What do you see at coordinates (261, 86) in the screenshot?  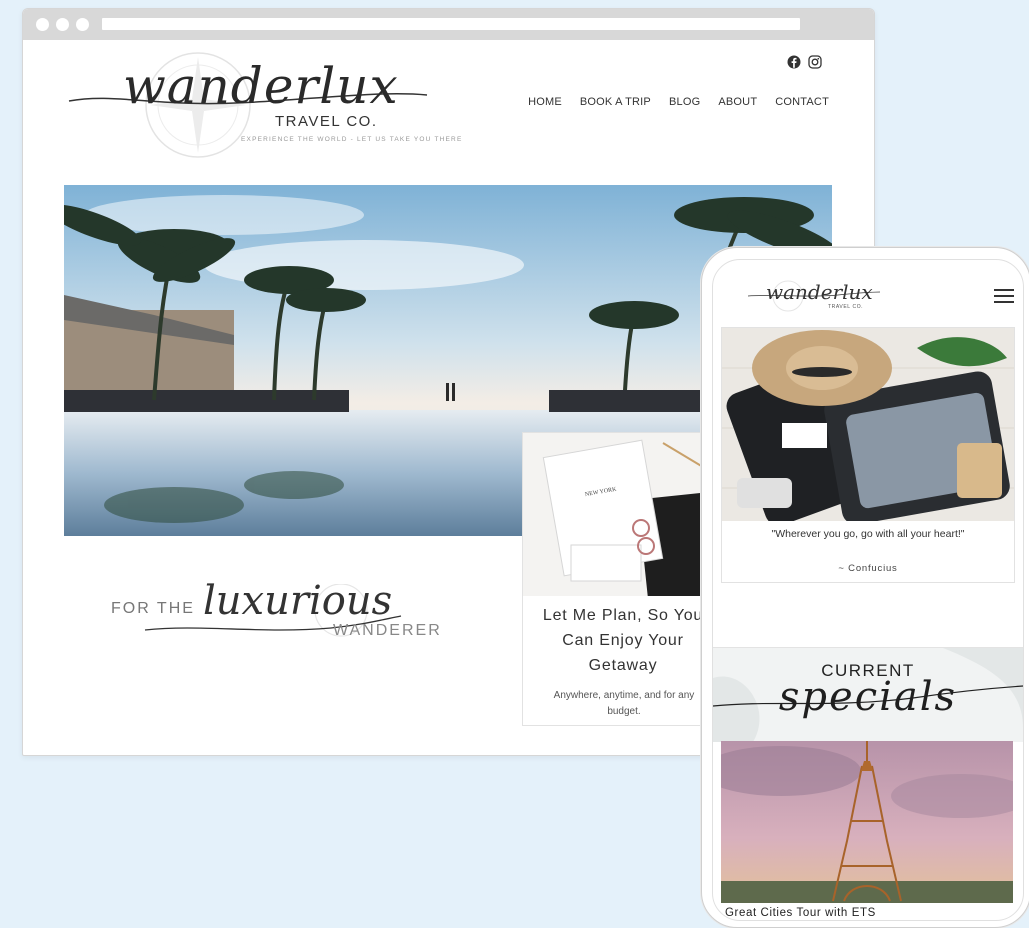 I see `logo-script-text: wanderlux` at bounding box center [261, 86].